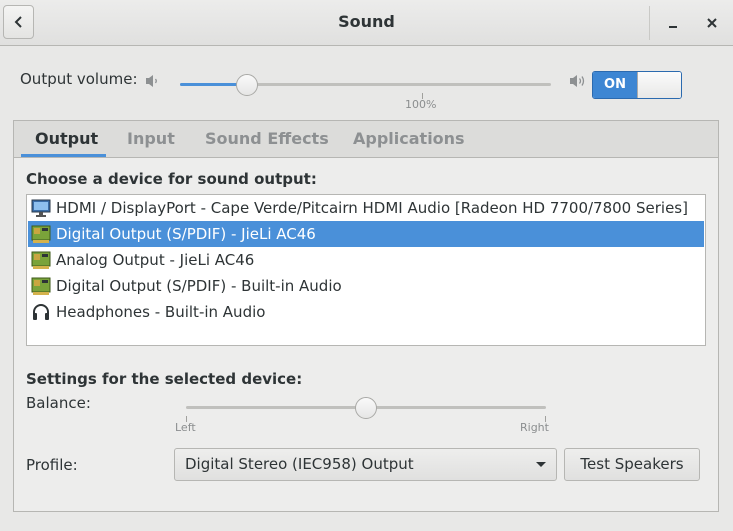 The height and width of the screenshot is (531, 733). Describe the element at coordinates (541, 464) in the screenshot. I see `chevron-down-icon` at that location.